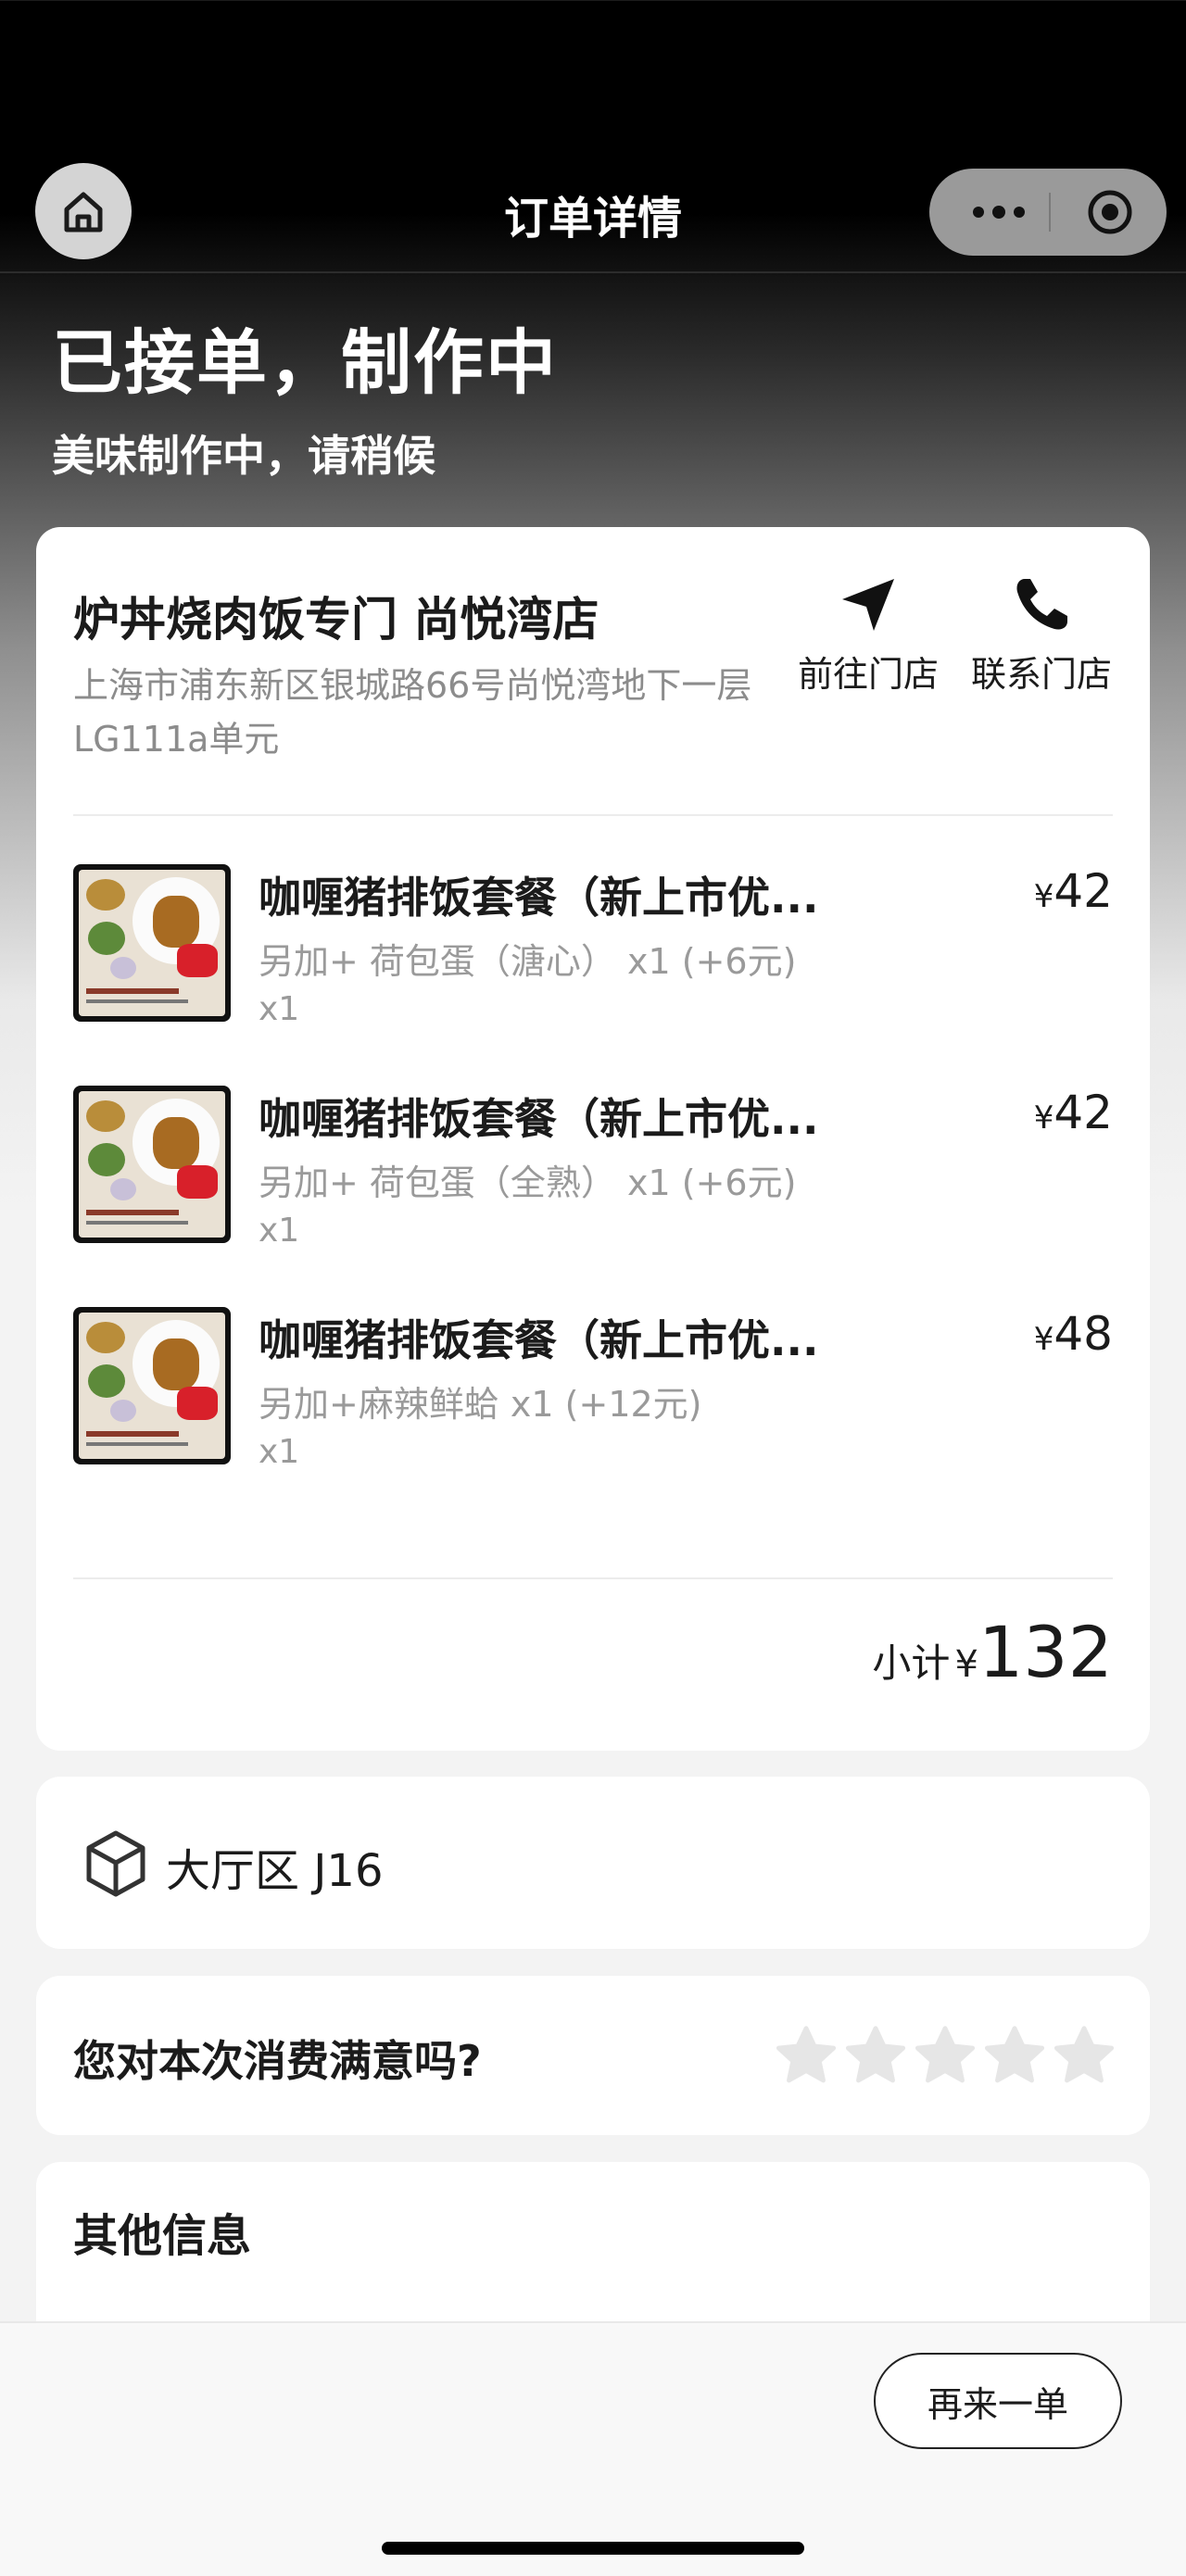 The width and height of the screenshot is (1186, 2576). What do you see at coordinates (593, 136) in the screenshot?
I see `navigation-bar: 订单详情` at bounding box center [593, 136].